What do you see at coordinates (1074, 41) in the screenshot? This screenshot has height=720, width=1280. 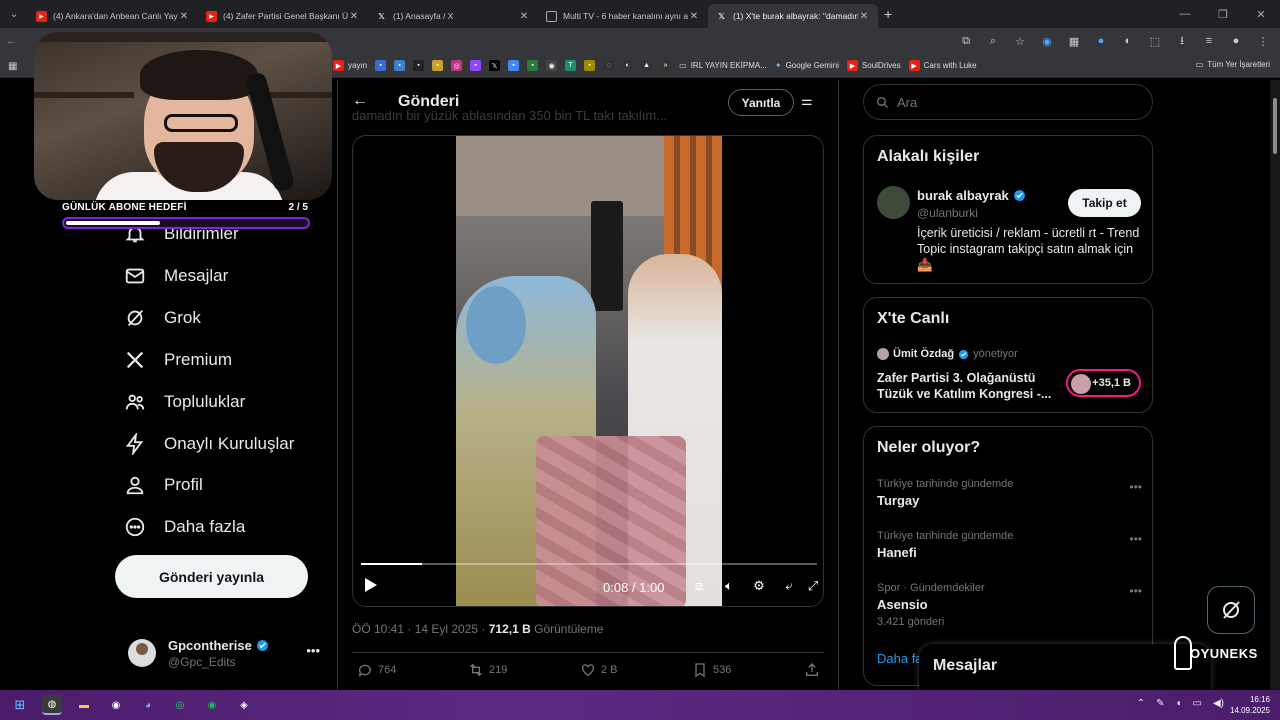 I see `extension-icon: ▦` at bounding box center [1074, 41].